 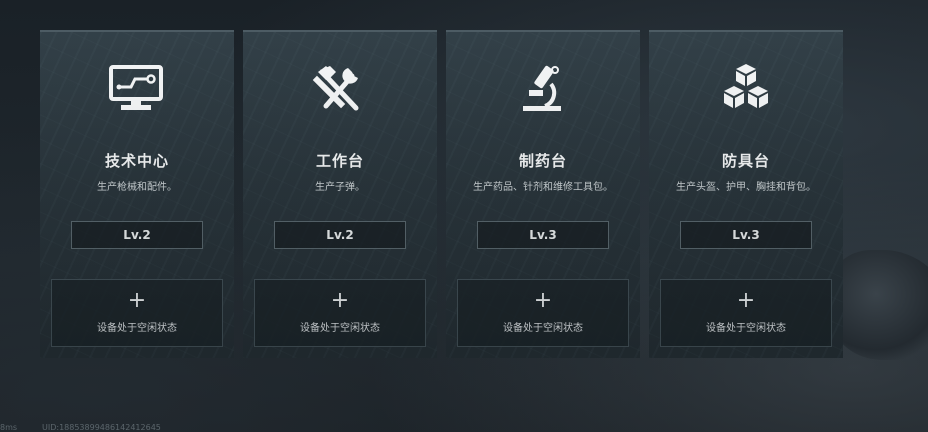 I want to click on latency-readout: 8ms, so click(x=9, y=427).